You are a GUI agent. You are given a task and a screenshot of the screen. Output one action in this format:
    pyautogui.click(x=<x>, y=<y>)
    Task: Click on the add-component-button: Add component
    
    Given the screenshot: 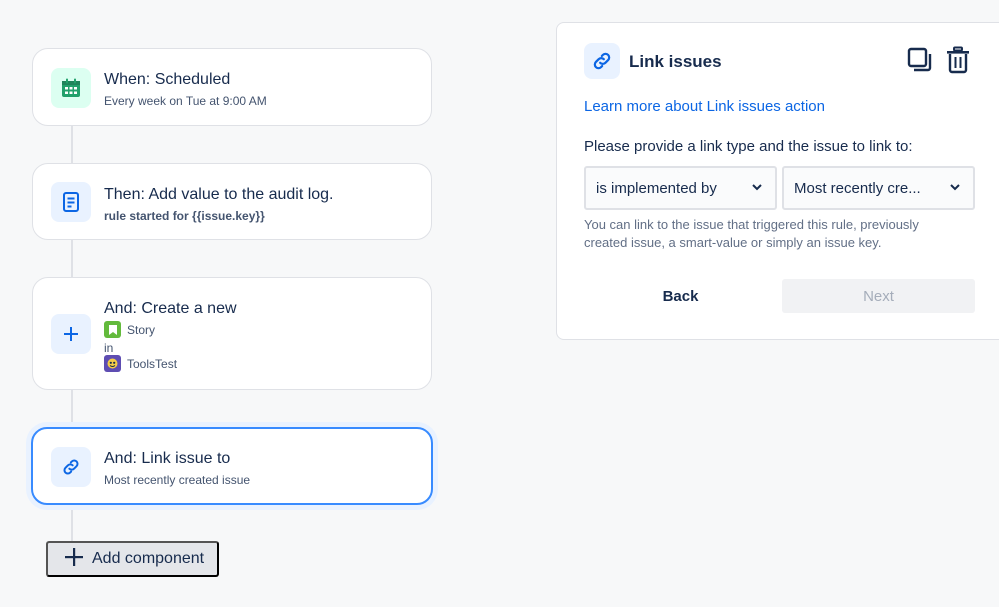 What is the action you would take?
    pyautogui.click(x=132, y=559)
    